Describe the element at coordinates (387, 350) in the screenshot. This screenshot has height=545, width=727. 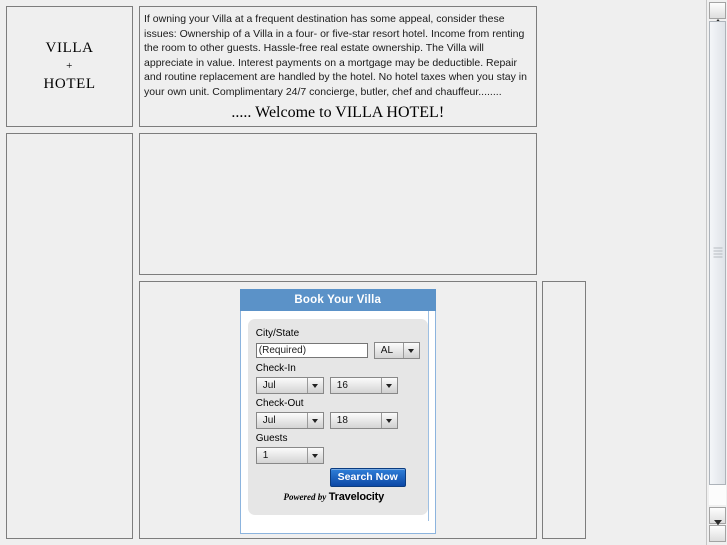
I see `state-select-value: AL` at that location.